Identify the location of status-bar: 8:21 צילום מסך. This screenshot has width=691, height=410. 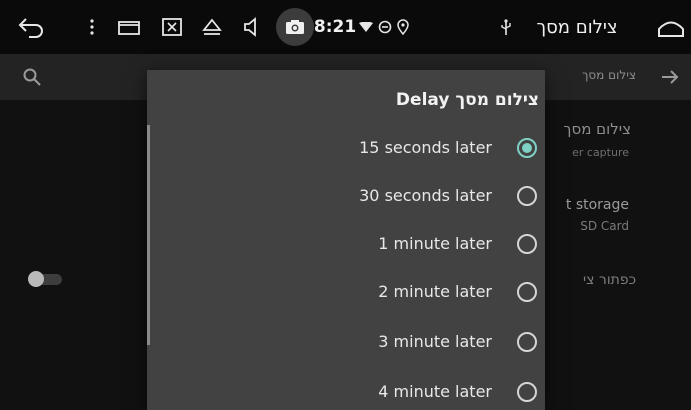
(345, 27).